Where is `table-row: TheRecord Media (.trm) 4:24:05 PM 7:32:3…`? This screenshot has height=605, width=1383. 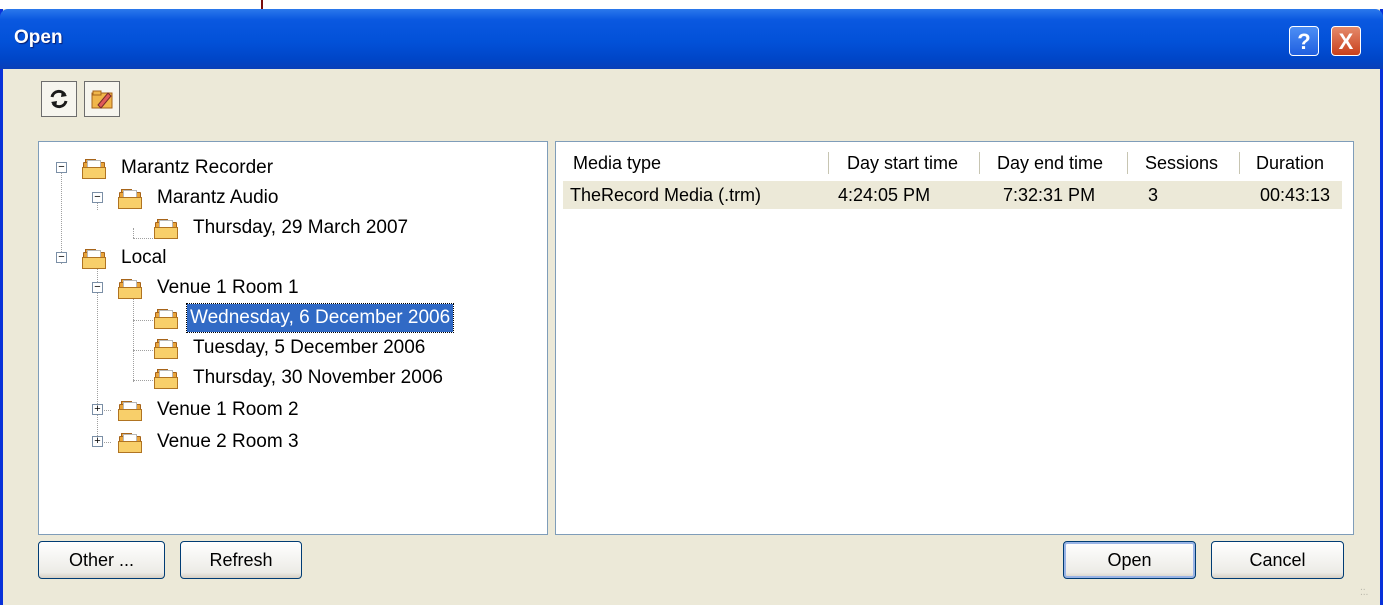 table-row: TheRecord Media (.trm) 4:24:05 PM 7:32:3… is located at coordinates (952, 195).